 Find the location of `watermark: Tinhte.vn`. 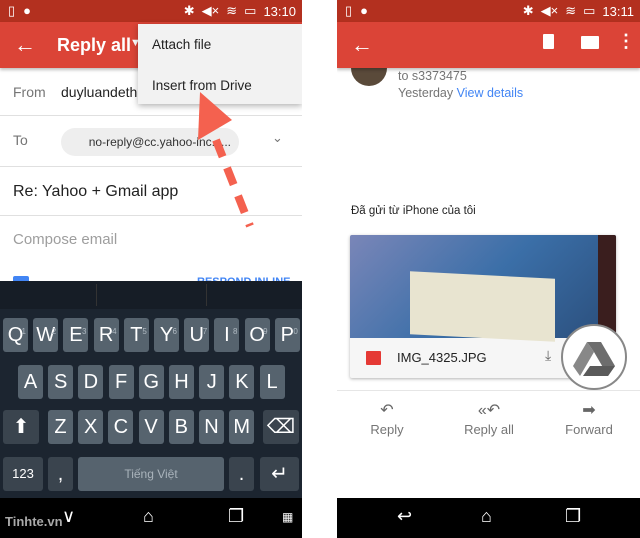

watermark: Tinhte.vn is located at coordinates (34, 521).